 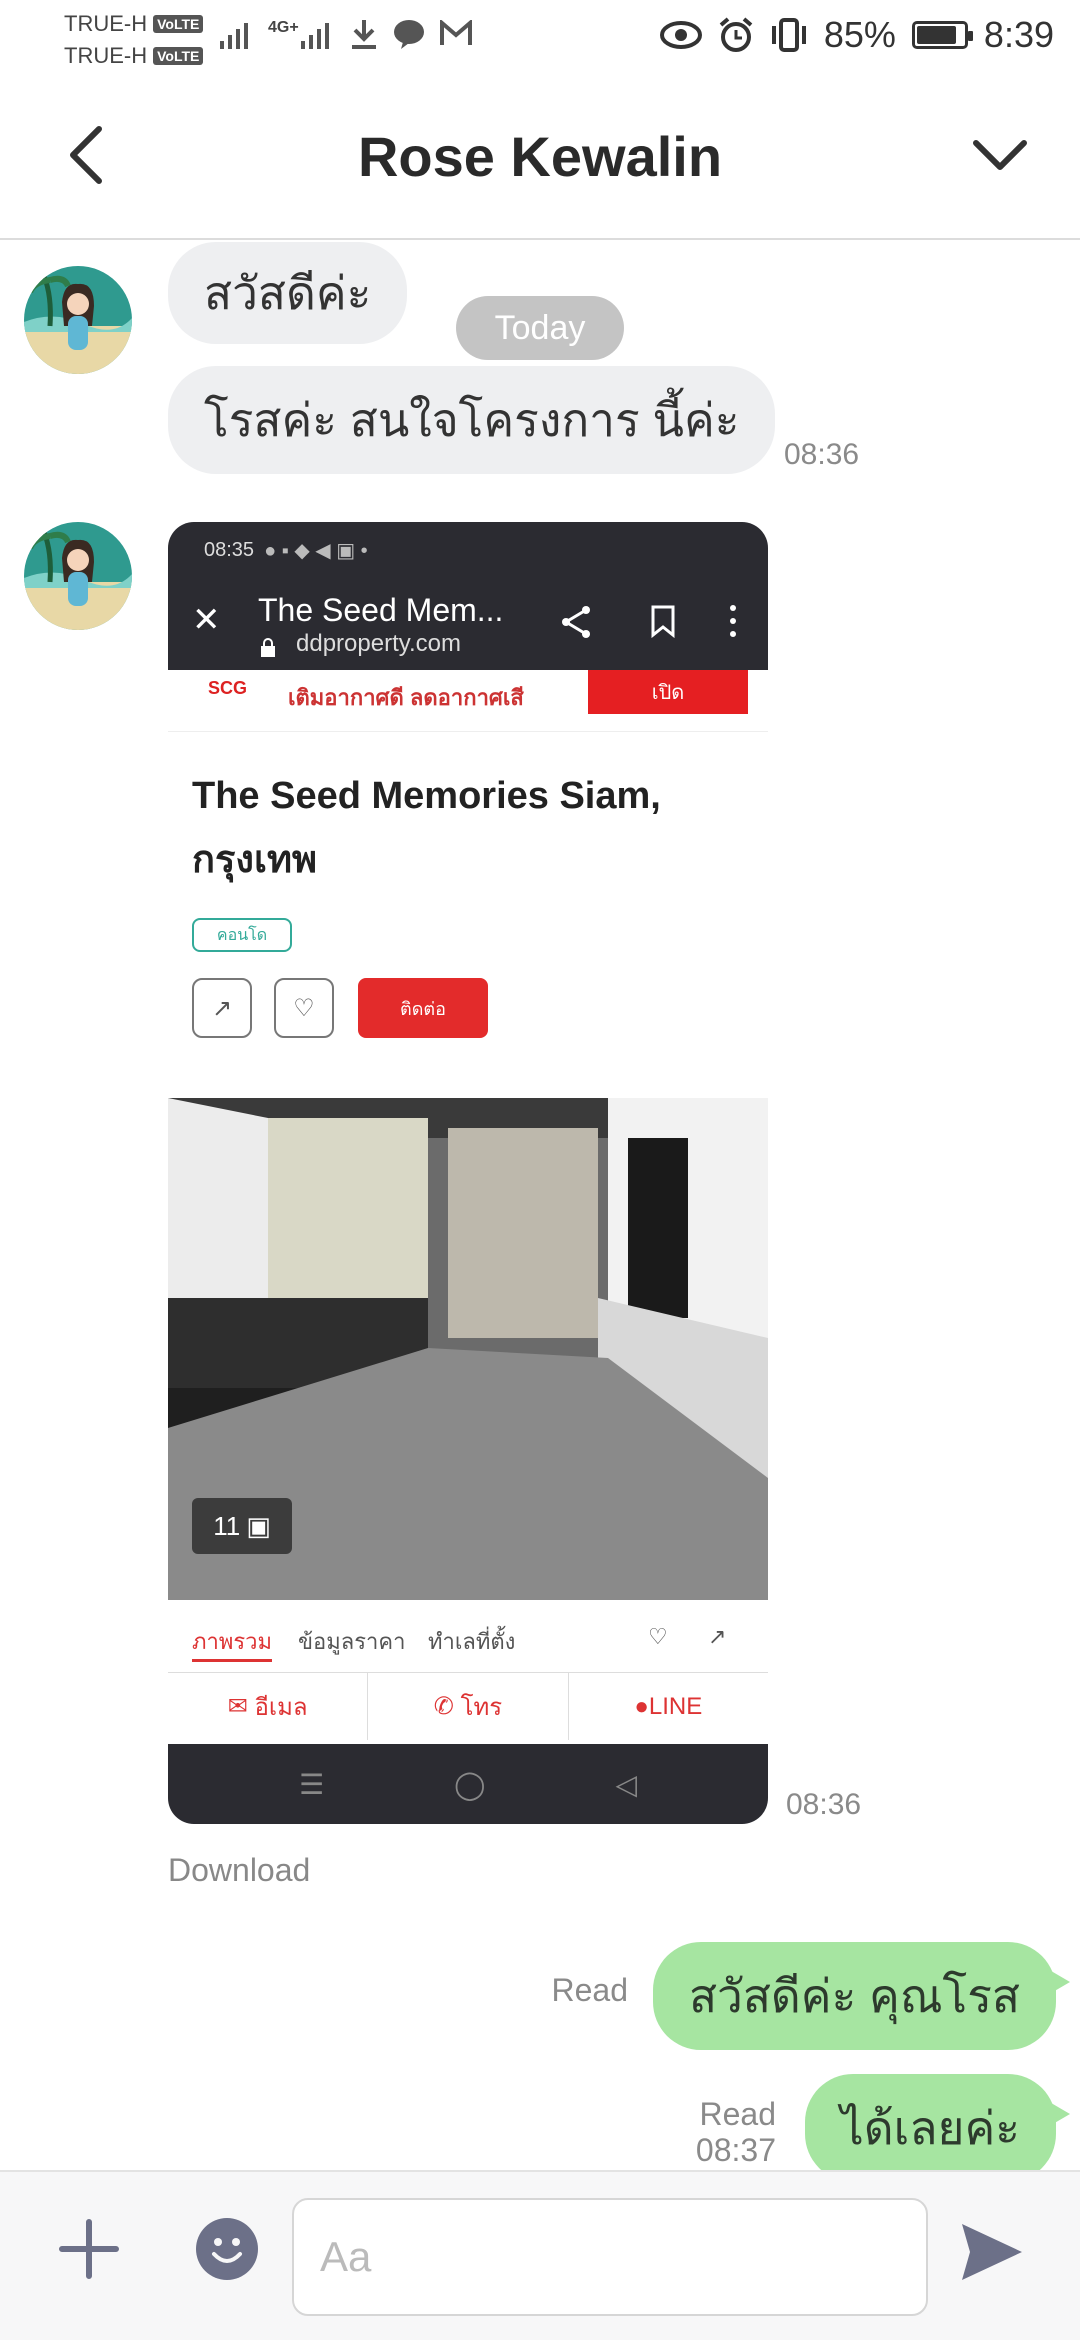 What do you see at coordinates (227, 1525) in the screenshot?
I see `photo-count: 11` at bounding box center [227, 1525].